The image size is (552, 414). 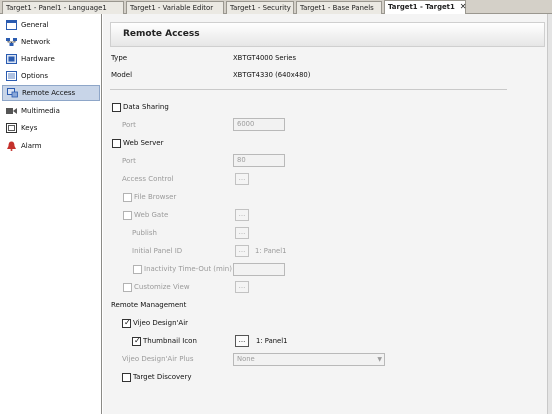 I want to click on tab-label: Target1 - Target1, so click(x=421, y=7).